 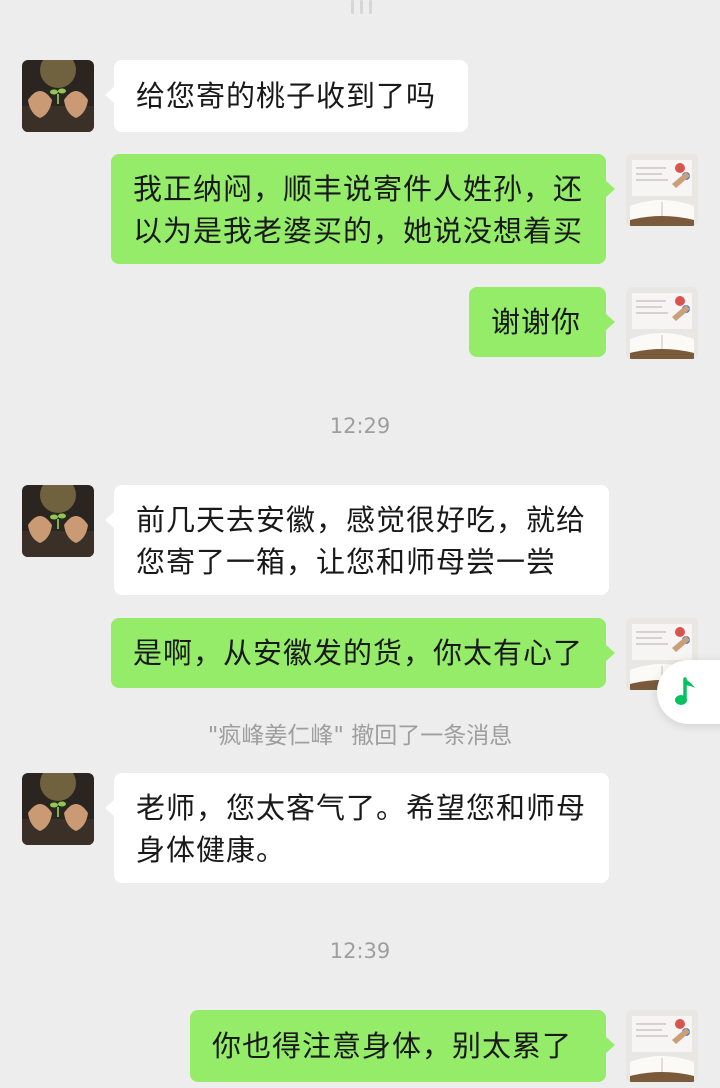 What do you see at coordinates (360, 951) in the screenshot?
I see `timestamp: 12:39` at bounding box center [360, 951].